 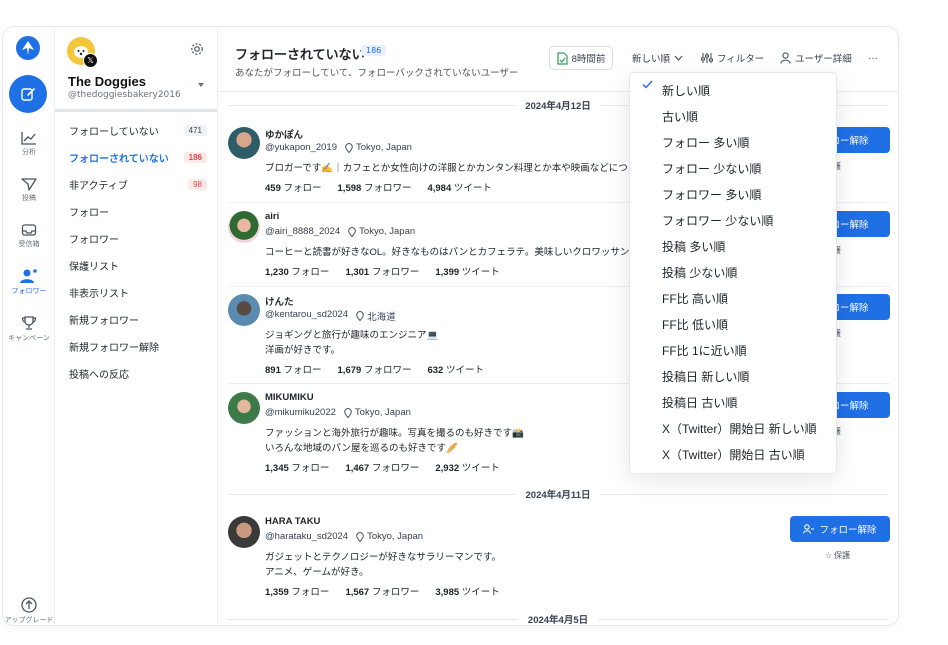 What do you see at coordinates (733, 90) in the screenshot?
I see `sort-option: 新しい順` at bounding box center [733, 90].